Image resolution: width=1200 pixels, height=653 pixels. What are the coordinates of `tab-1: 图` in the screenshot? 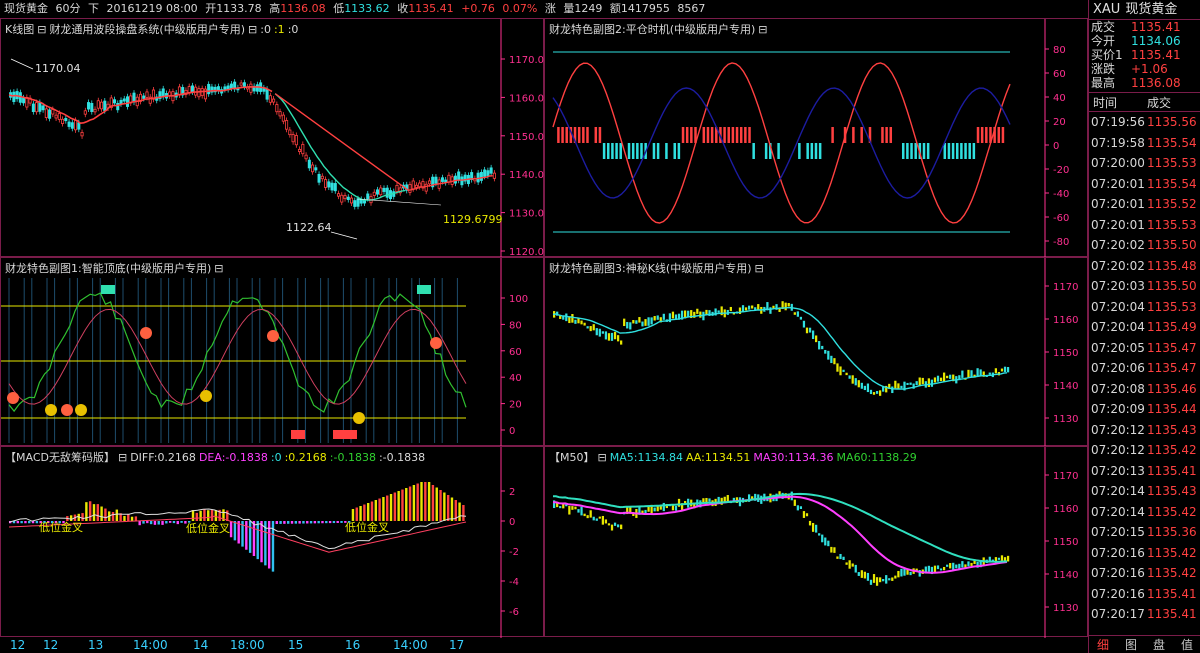 It's located at (1131, 644).